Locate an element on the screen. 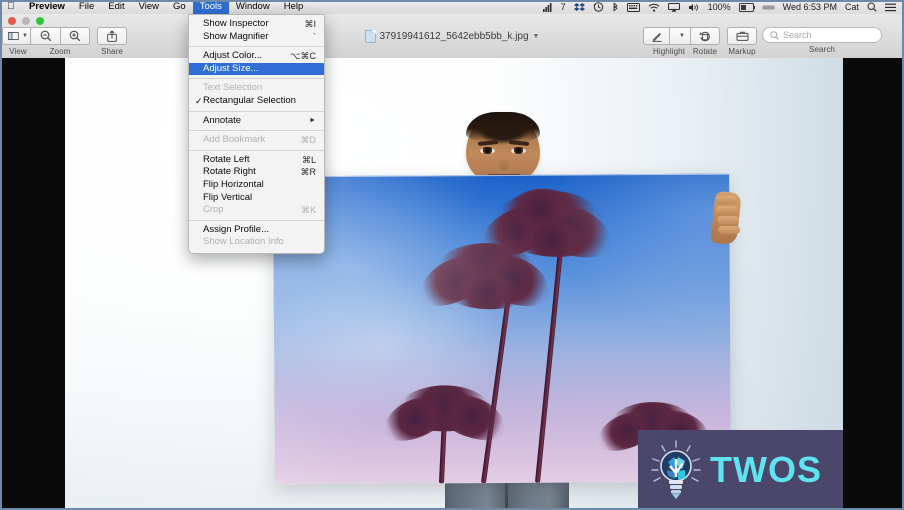 The width and height of the screenshot is (904, 510). bluetooth-icon is located at coordinates (615, 7).